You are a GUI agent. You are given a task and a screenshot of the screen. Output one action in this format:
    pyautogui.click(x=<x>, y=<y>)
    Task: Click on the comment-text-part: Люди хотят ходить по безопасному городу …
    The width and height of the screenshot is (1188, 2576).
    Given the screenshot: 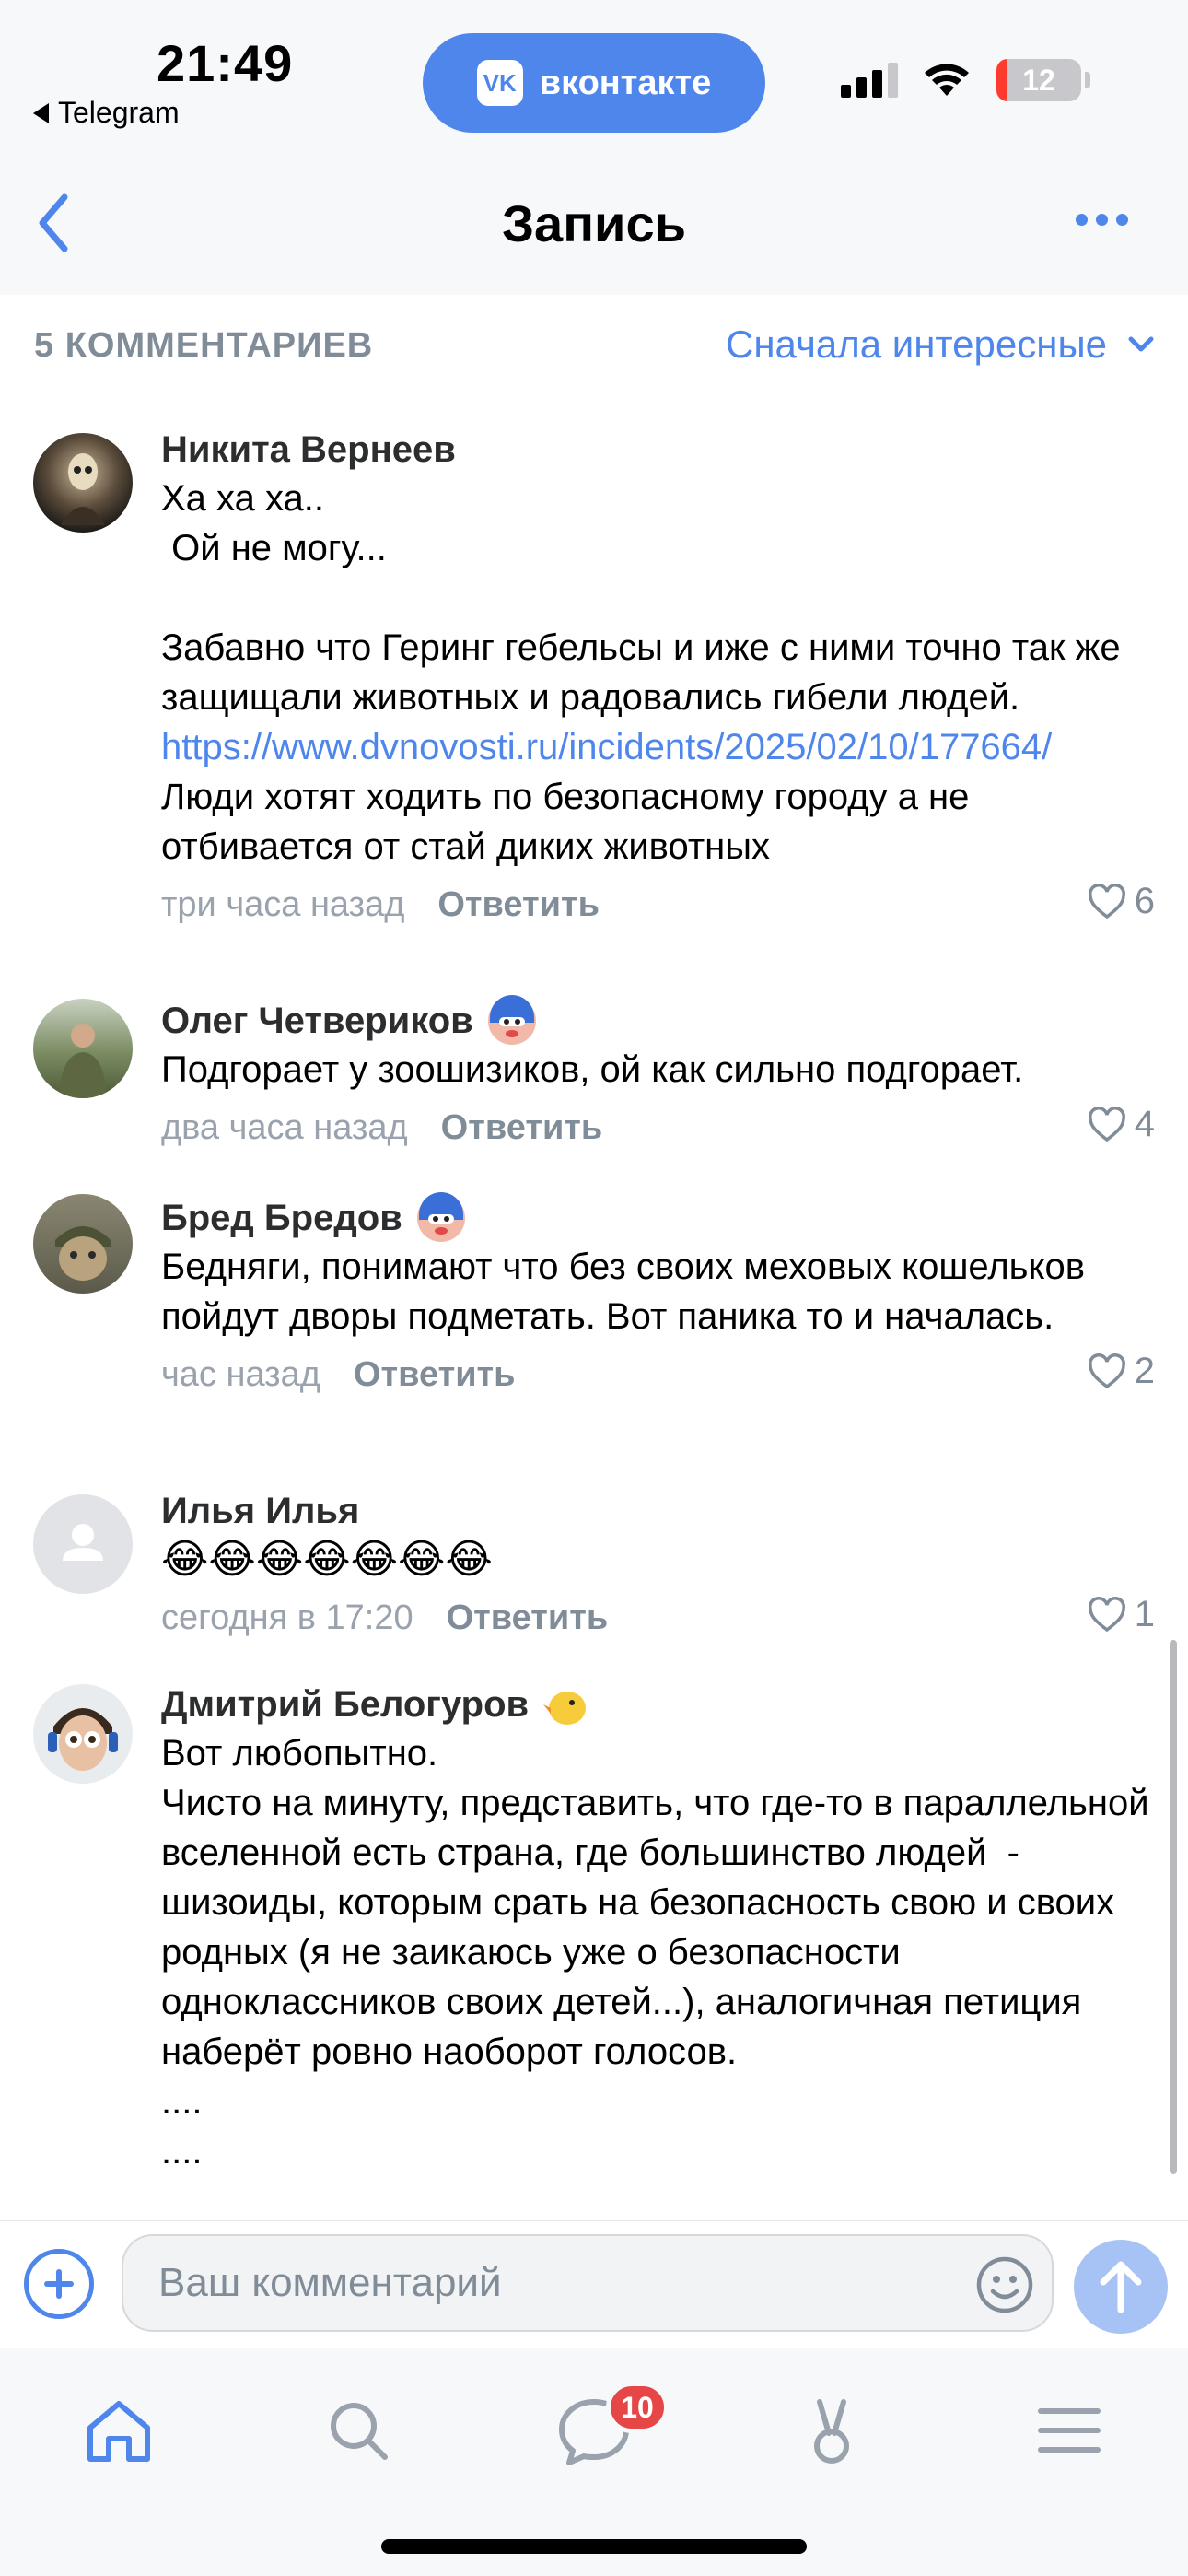 What is the action you would take?
    pyautogui.click(x=570, y=822)
    